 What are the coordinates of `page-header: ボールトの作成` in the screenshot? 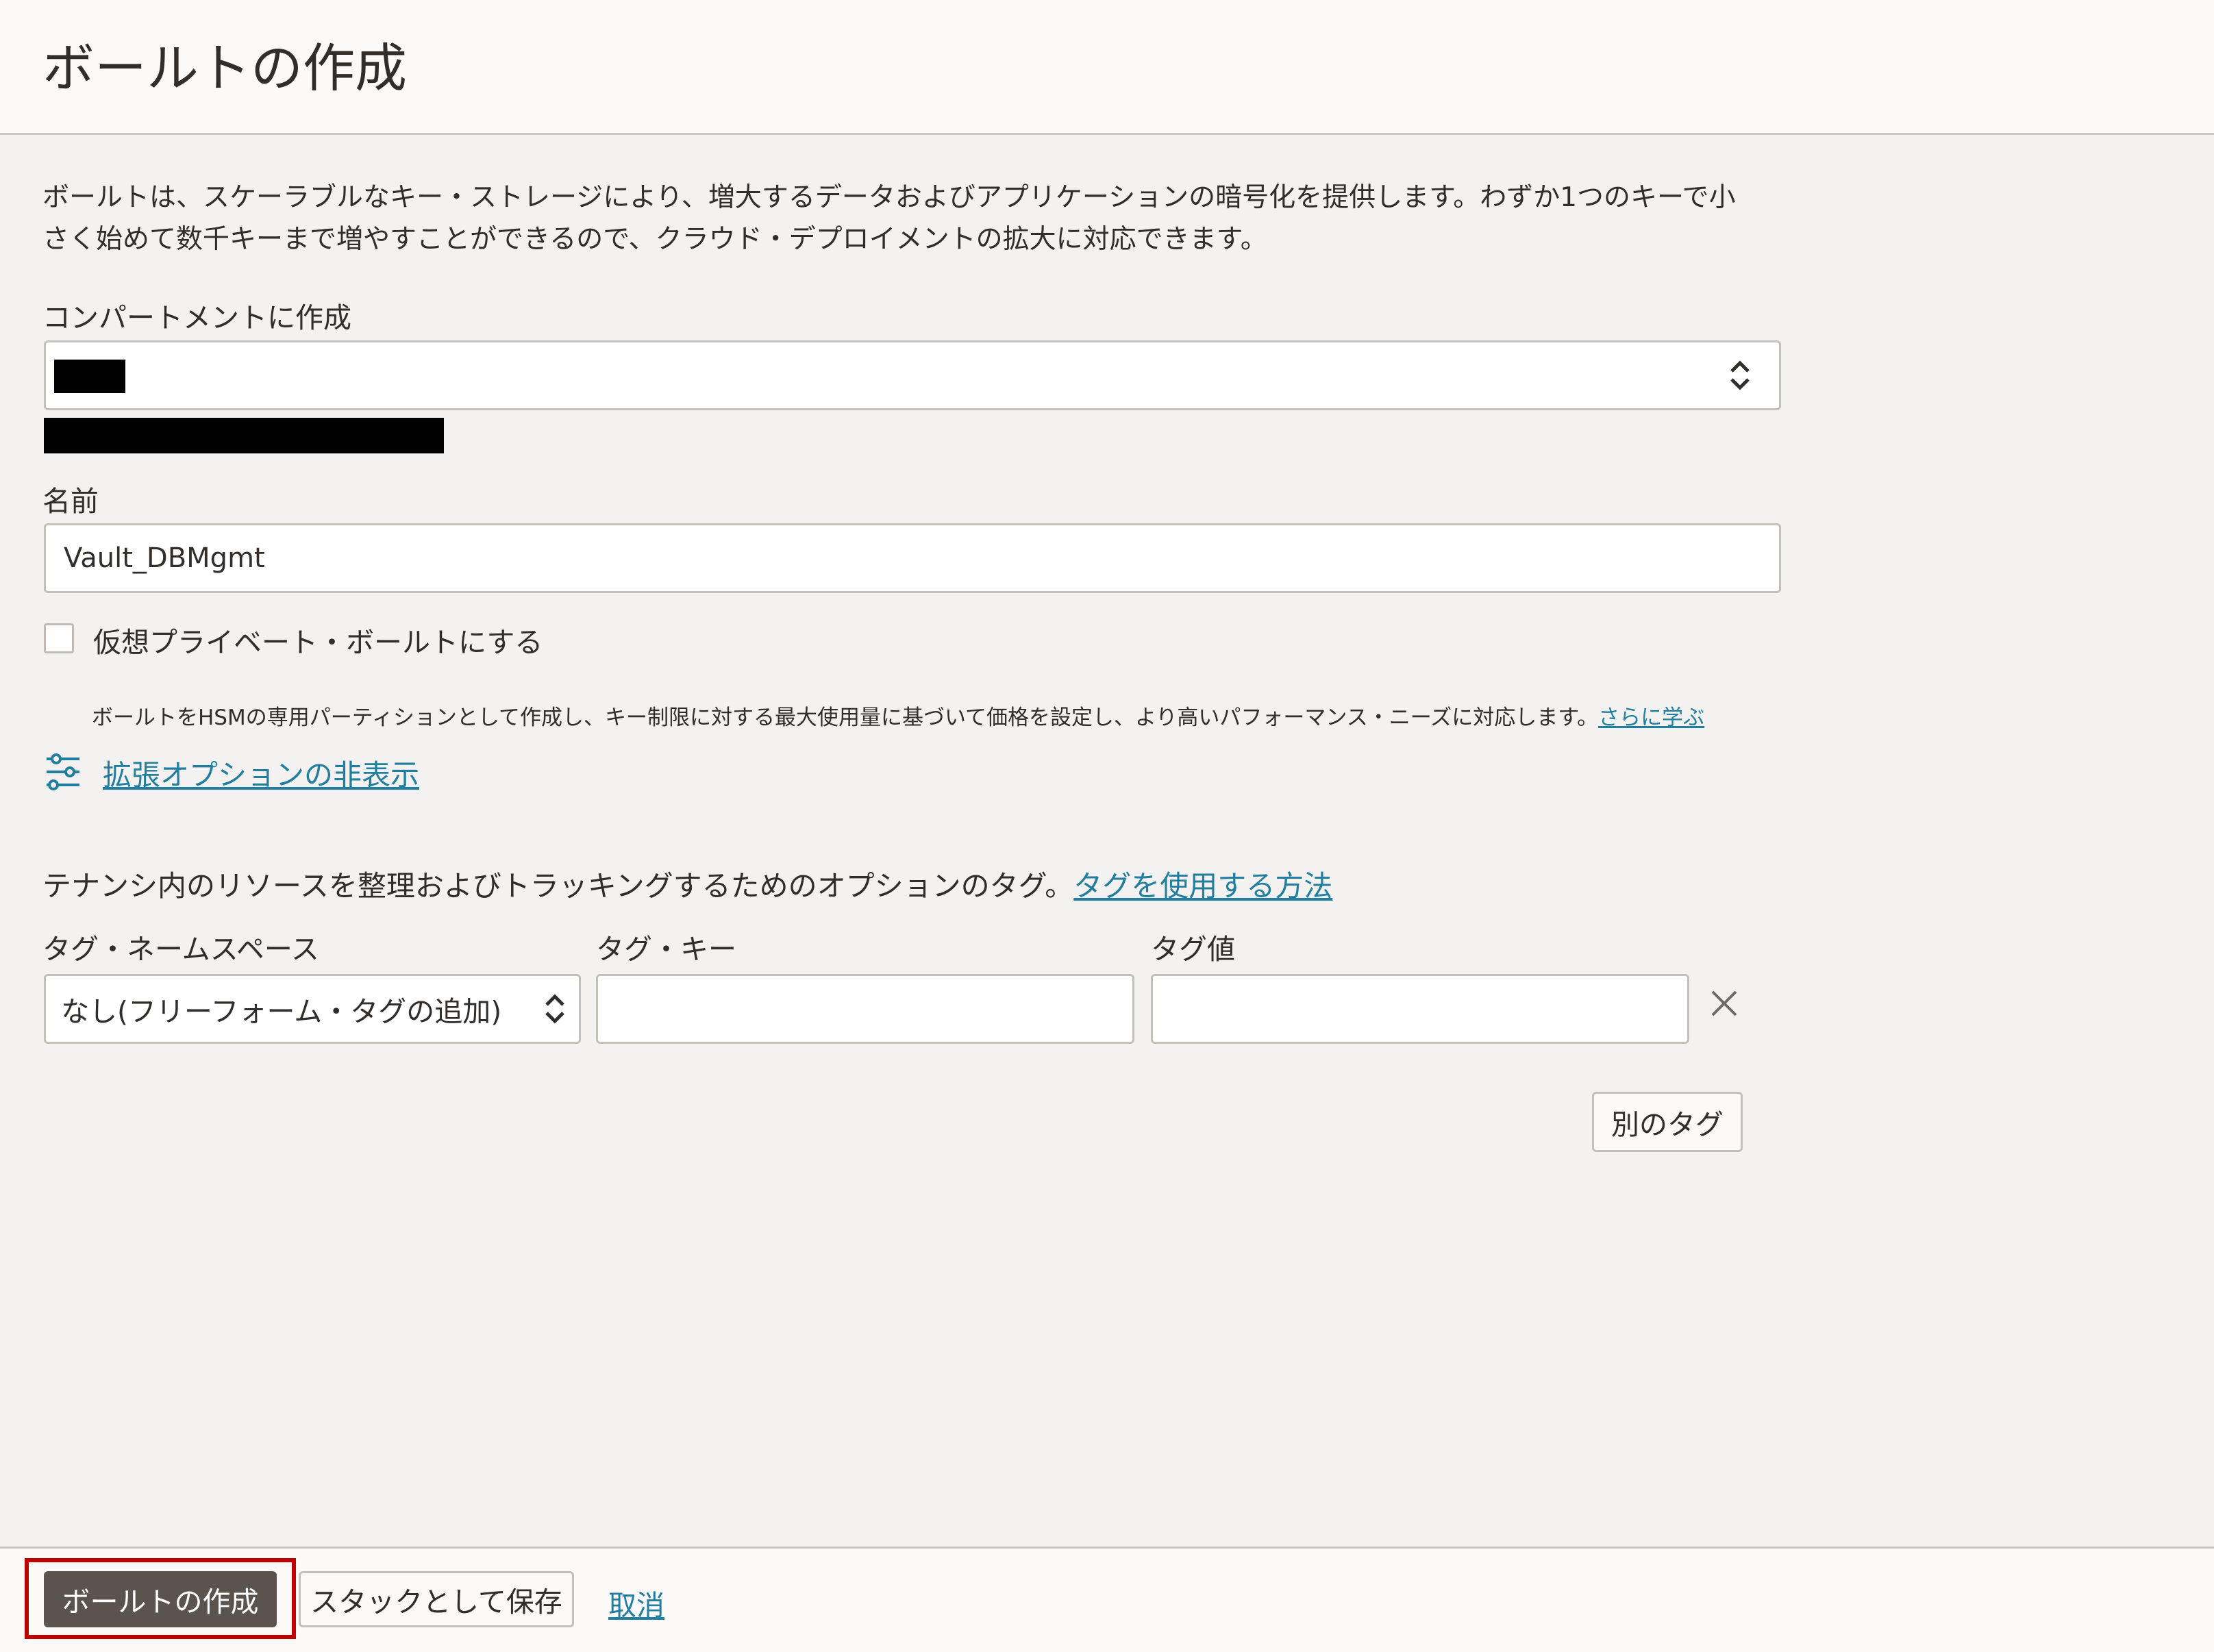 It's located at (1107, 67).